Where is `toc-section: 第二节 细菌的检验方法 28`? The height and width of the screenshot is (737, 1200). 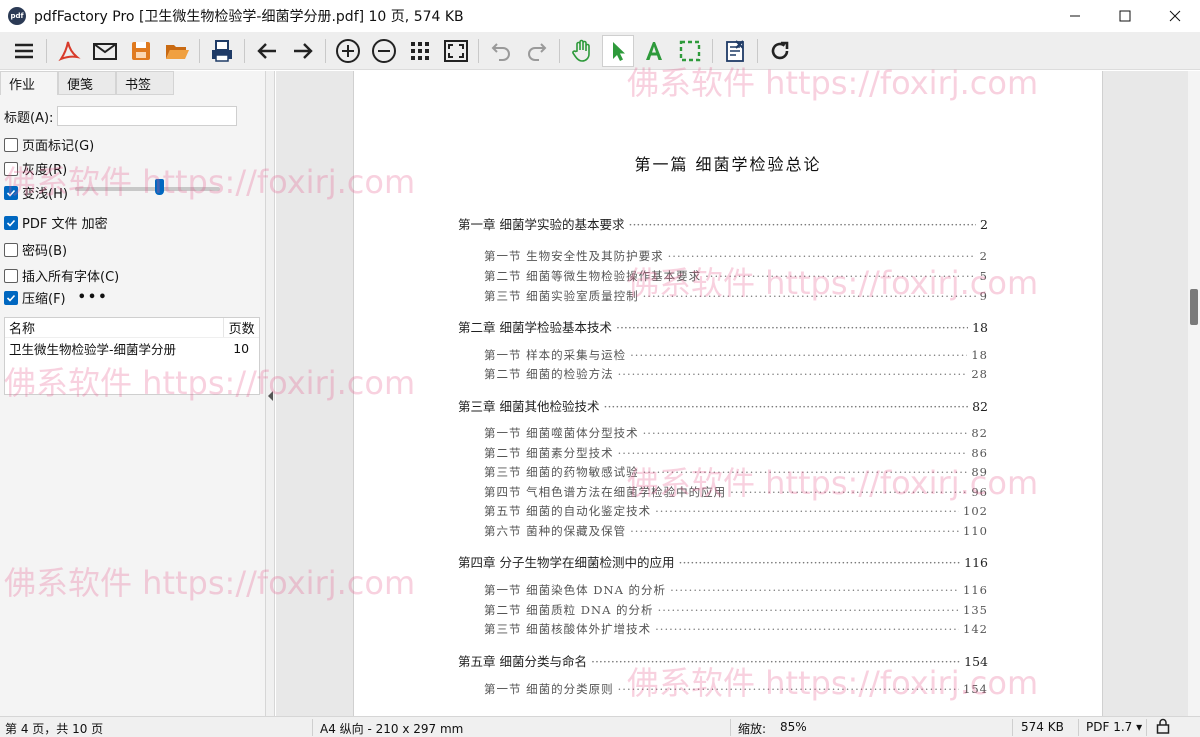
toc-section: 第二节 细菌的检验方法 28 is located at coordinates (736, 374).